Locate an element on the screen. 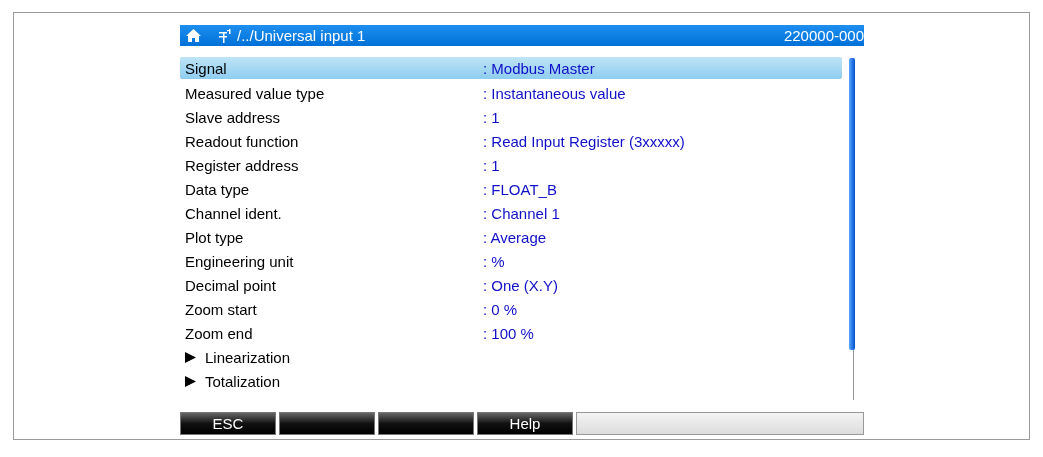 This screenshot has width=1043, height=457. setting-label: Slave address is located at coordinates (233, 117).